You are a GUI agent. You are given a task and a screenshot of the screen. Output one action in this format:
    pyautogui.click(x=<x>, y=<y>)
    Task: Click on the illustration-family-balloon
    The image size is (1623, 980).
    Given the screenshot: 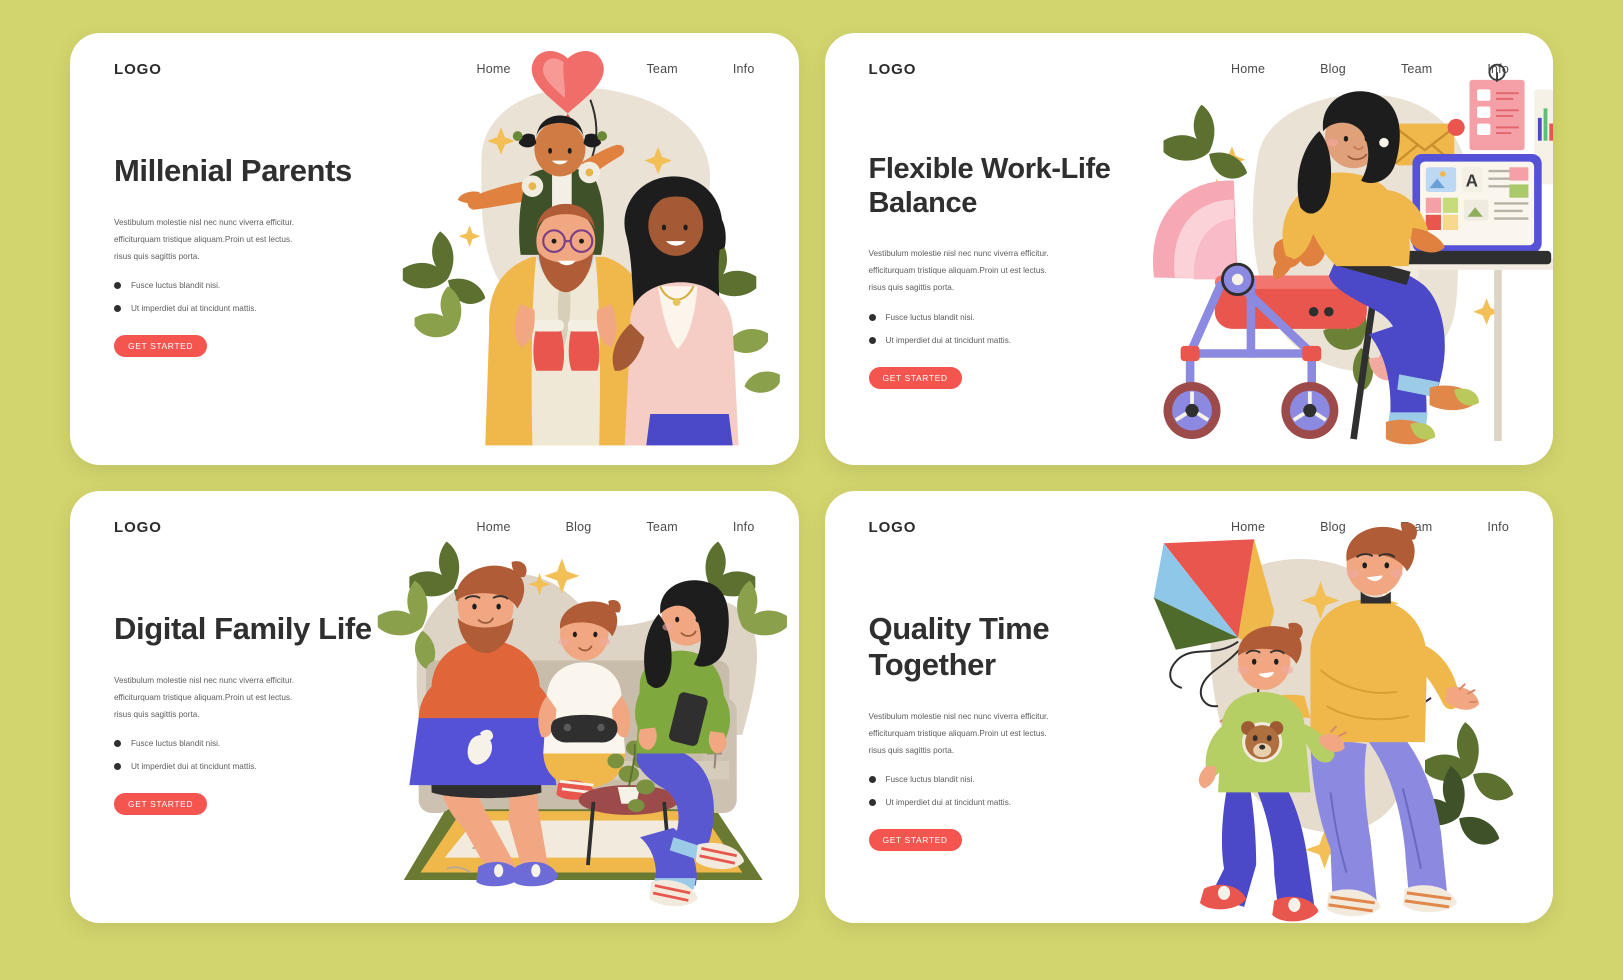 What is the action you would take?
    pyautogui.click(x=579, y=249)
    